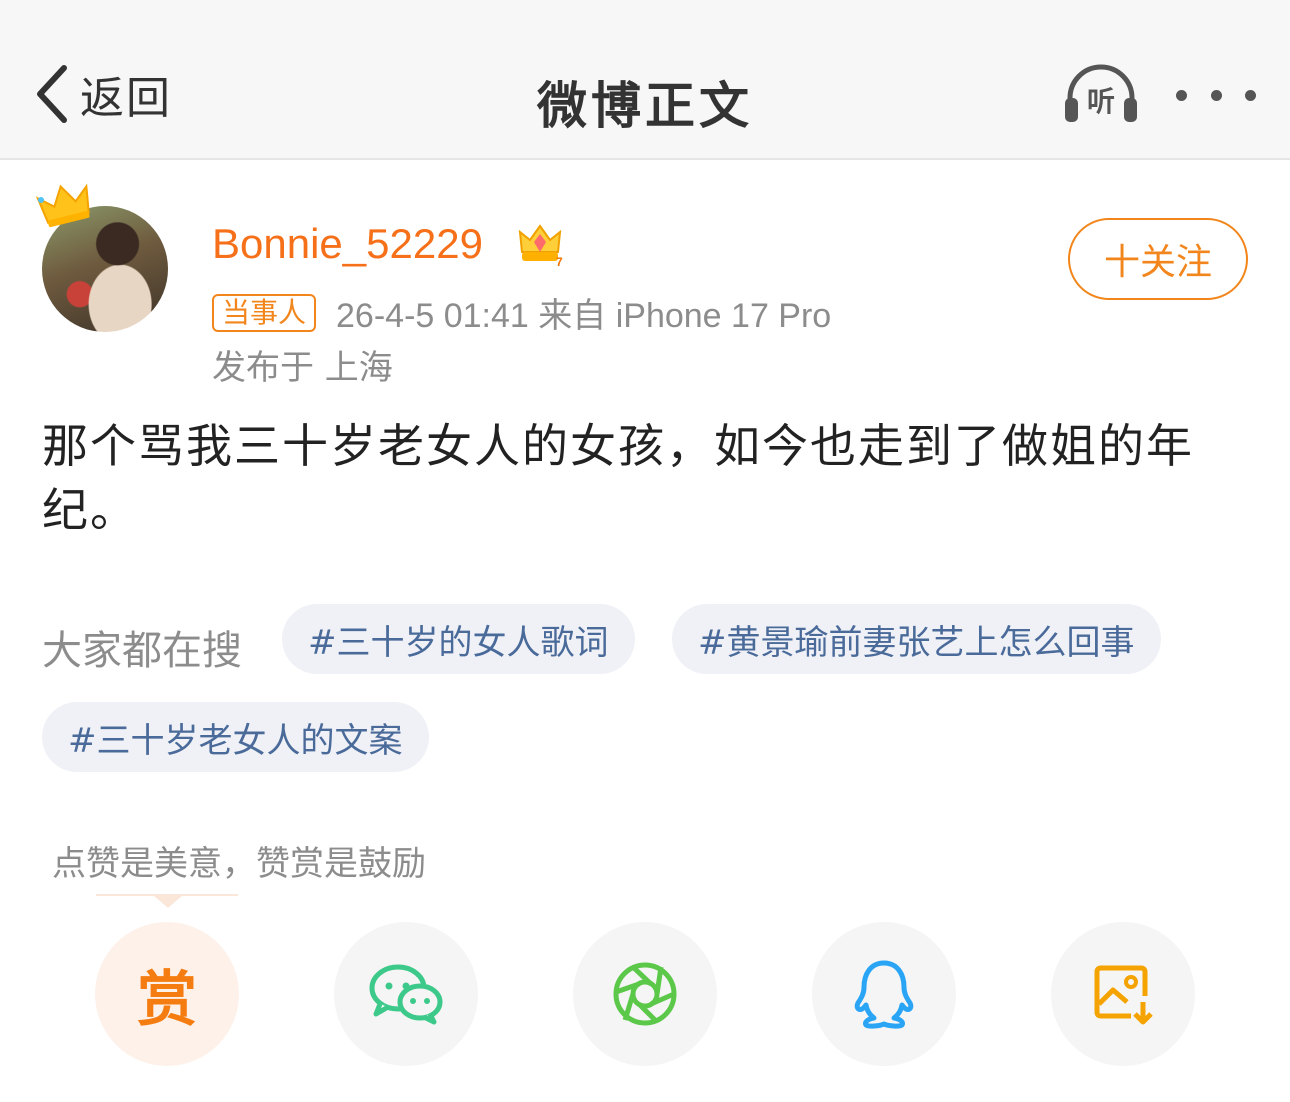 The height and width of the screenshot is (1102, 1290). I want to click on post-text: 那个骂我三十岁老女人的女孩，如今也走到了做姐的年纪。, so click(618, 478).